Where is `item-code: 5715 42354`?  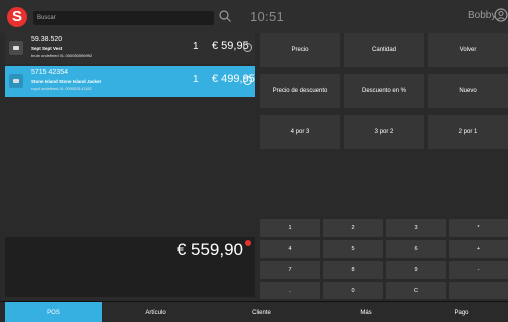 item-code: 5715 42354 is located at coordinates (49, 72).